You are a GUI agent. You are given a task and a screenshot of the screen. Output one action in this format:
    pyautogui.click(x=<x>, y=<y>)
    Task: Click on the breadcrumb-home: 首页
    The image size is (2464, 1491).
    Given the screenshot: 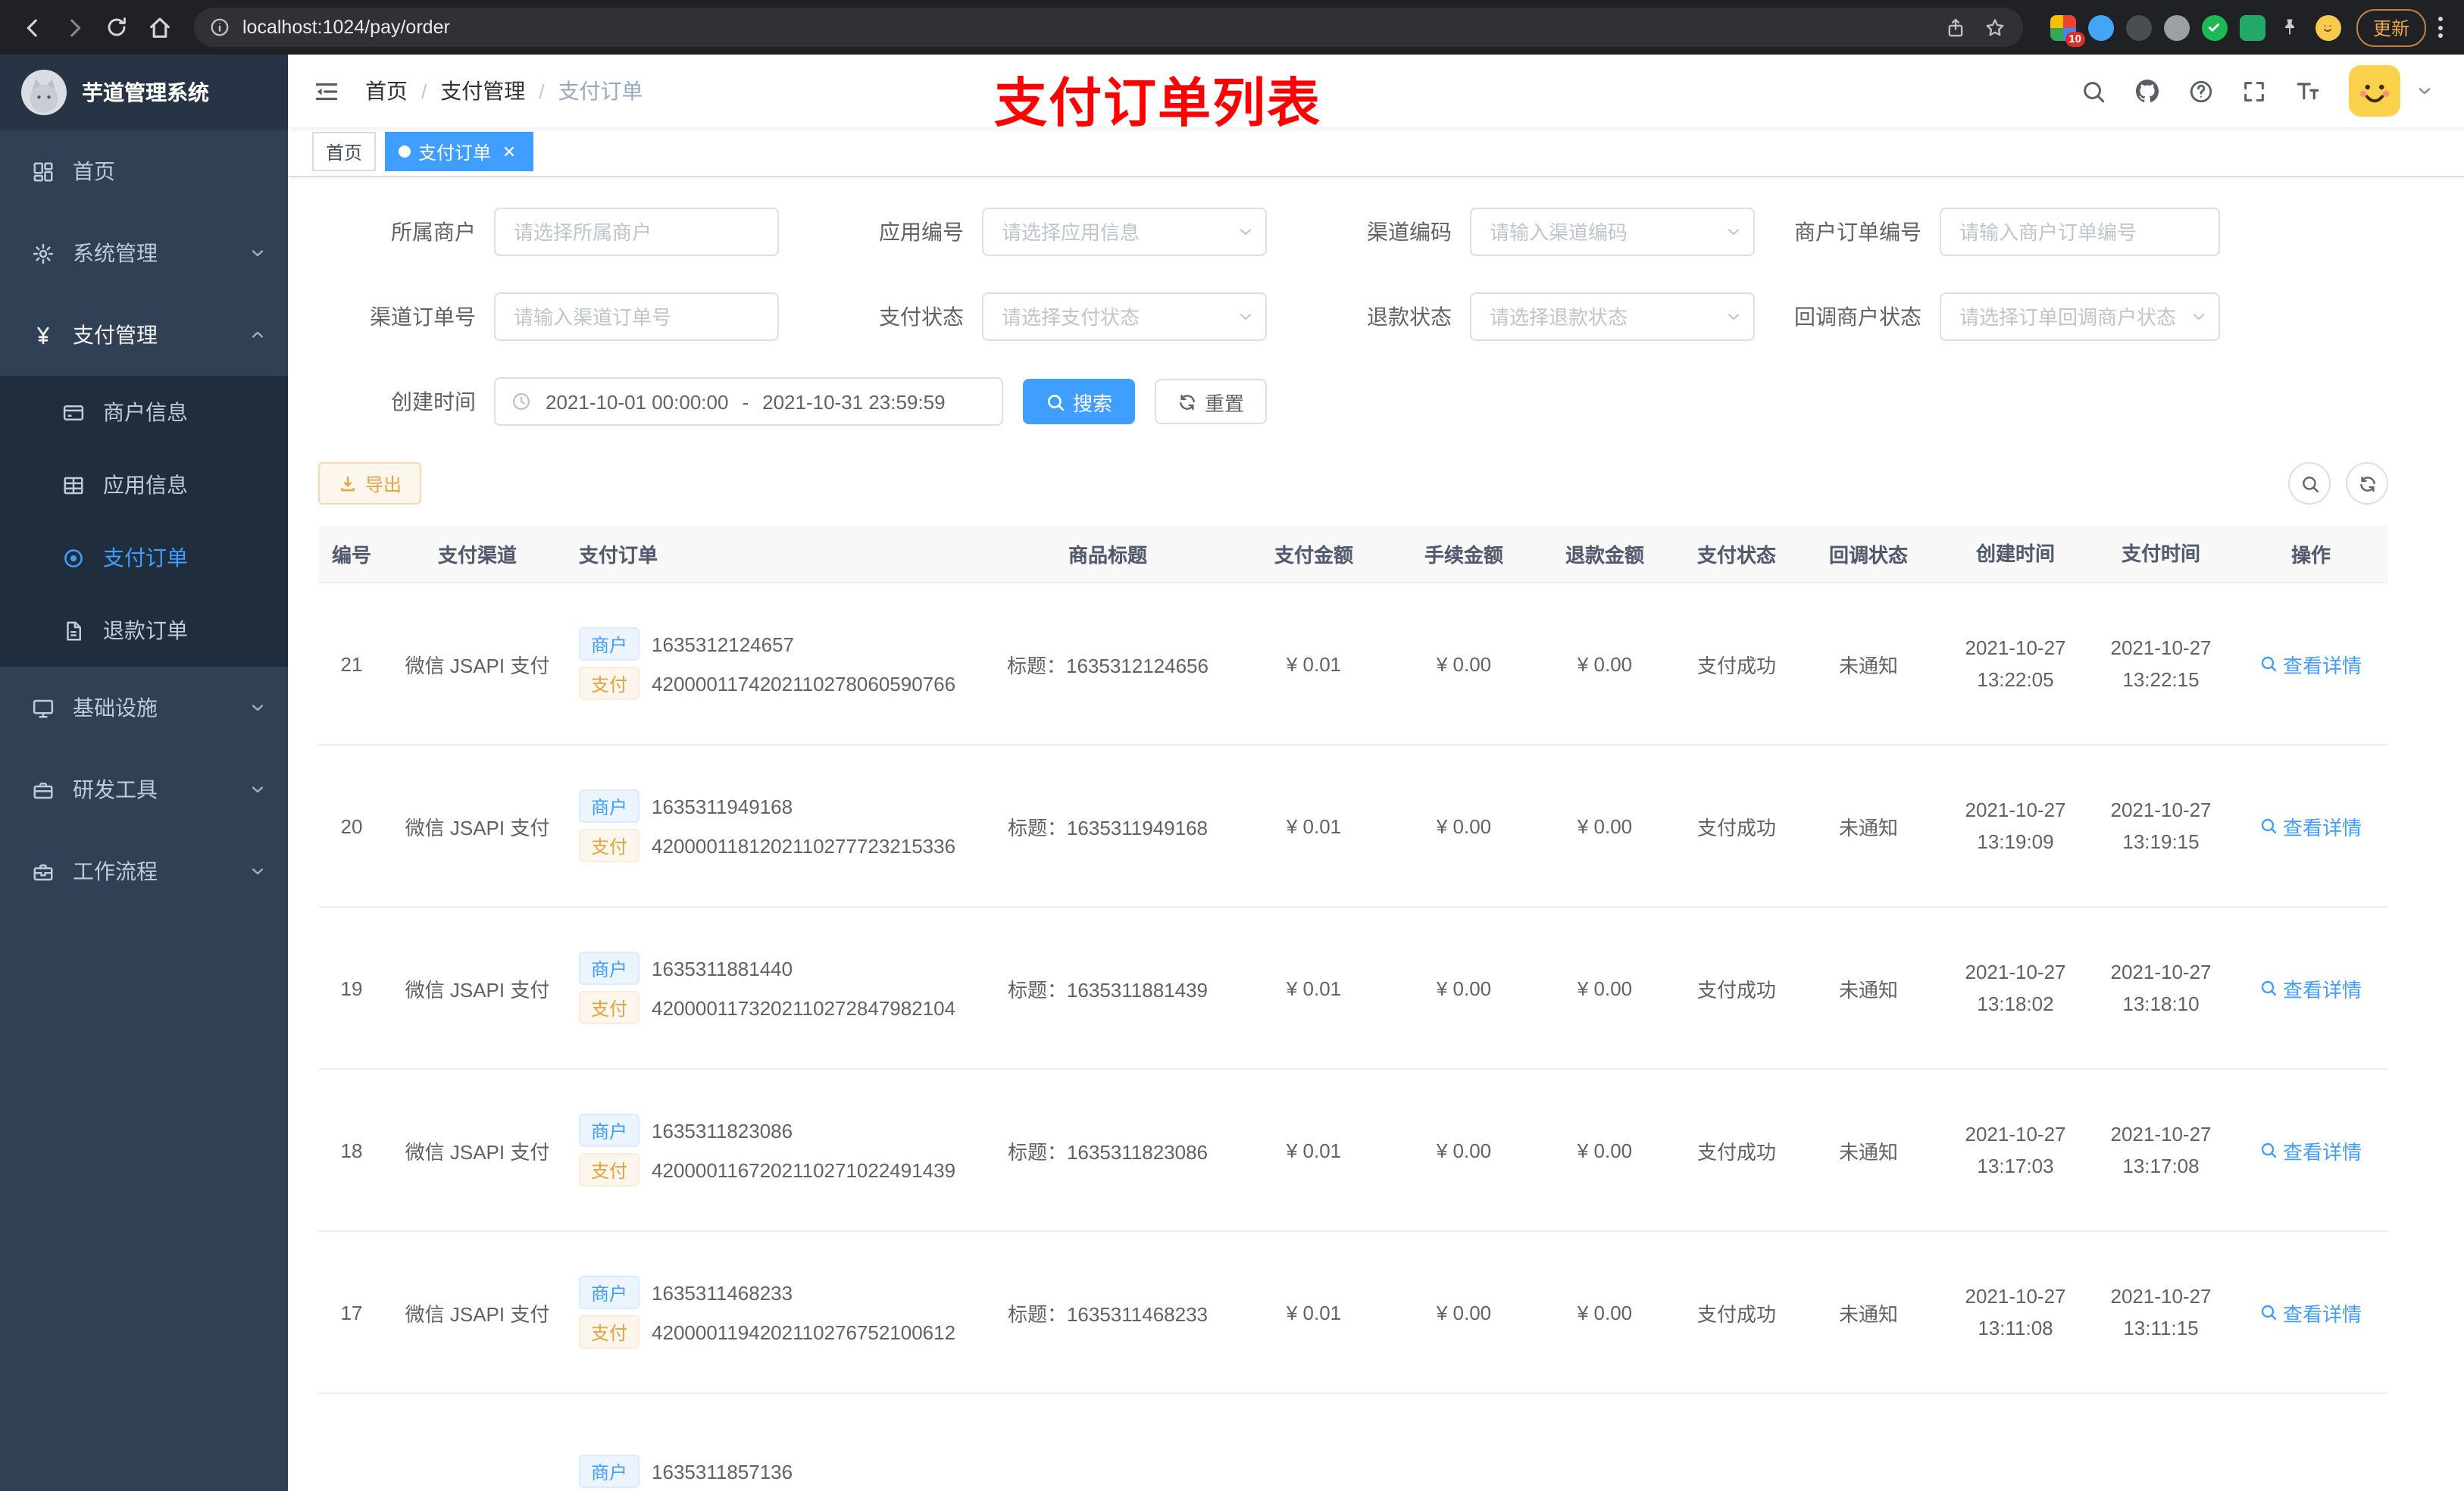 What is the action you would take?
    pyautogui.click(x=386, y=91)
    